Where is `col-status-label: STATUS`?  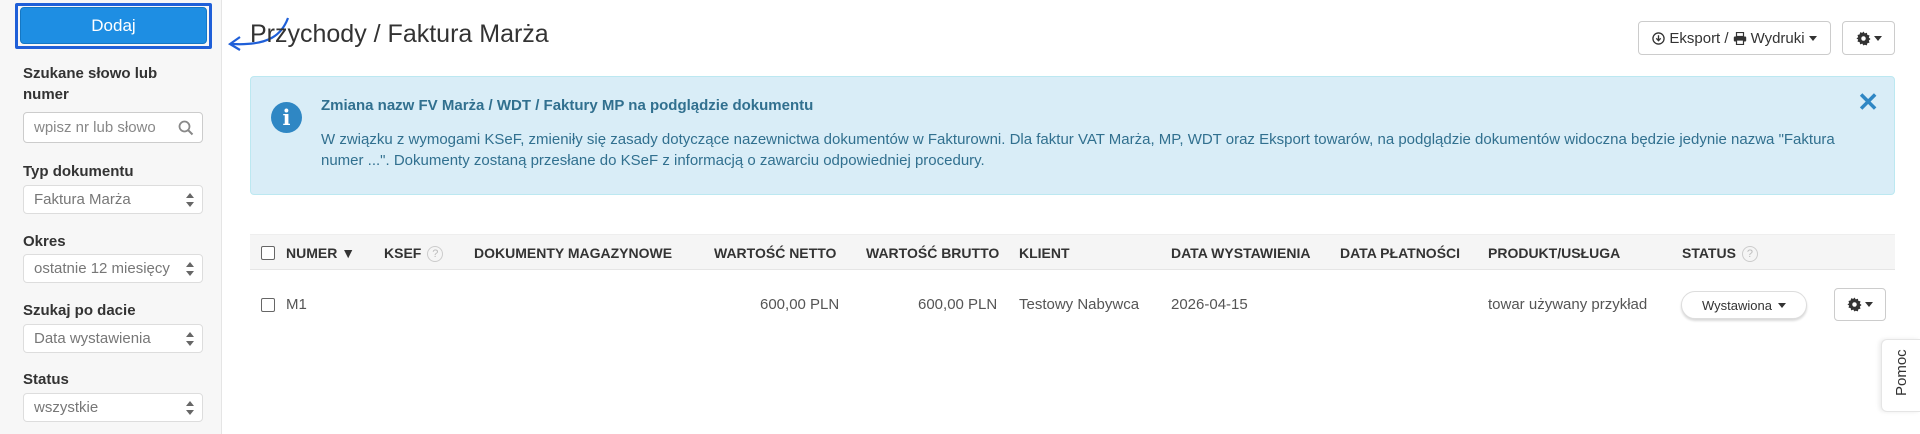
col-status-label: STATUS is located at coordinates (1709, 253).